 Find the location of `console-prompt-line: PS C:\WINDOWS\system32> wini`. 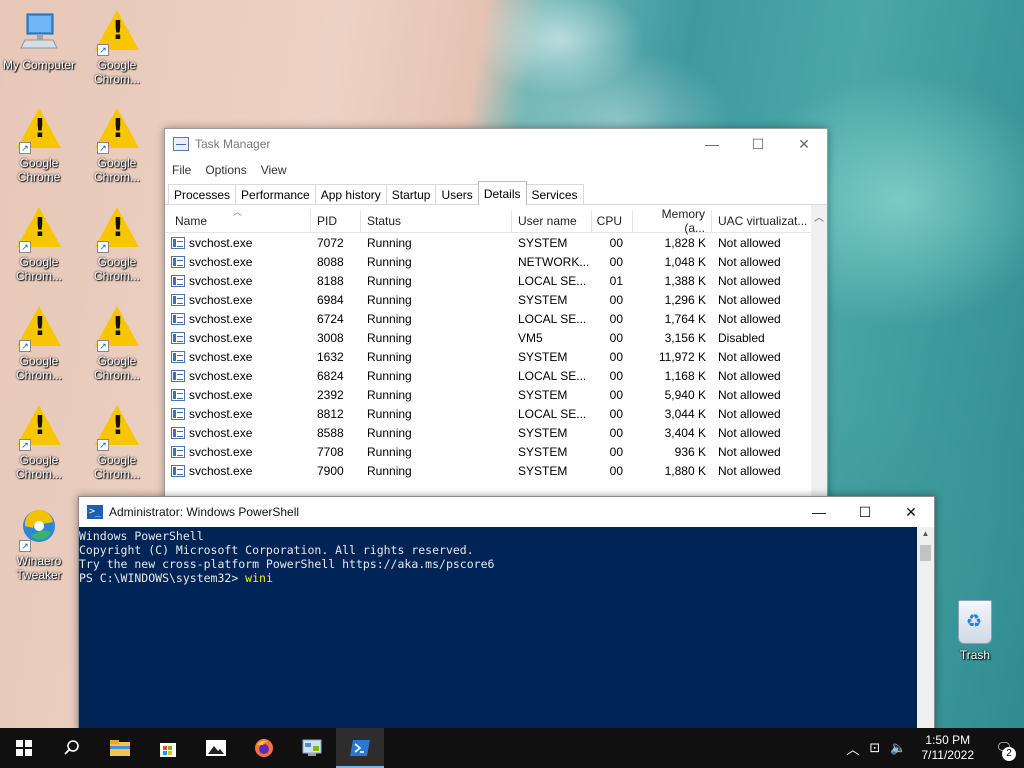

console-prompt-line: PS C:\WINDOWS\system32> wini is located at coordinates (498, 578).